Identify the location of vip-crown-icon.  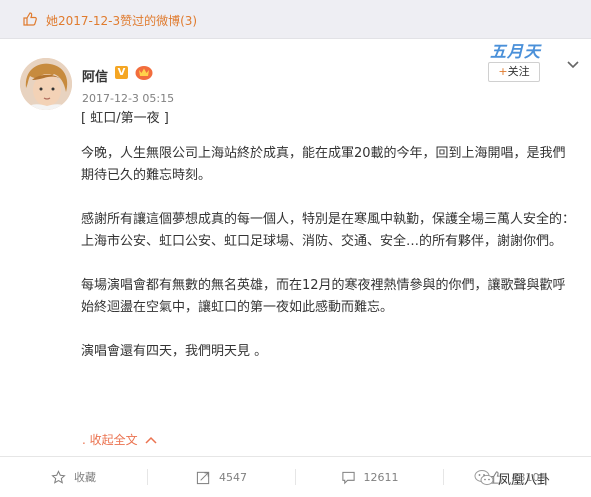
(144, 73).